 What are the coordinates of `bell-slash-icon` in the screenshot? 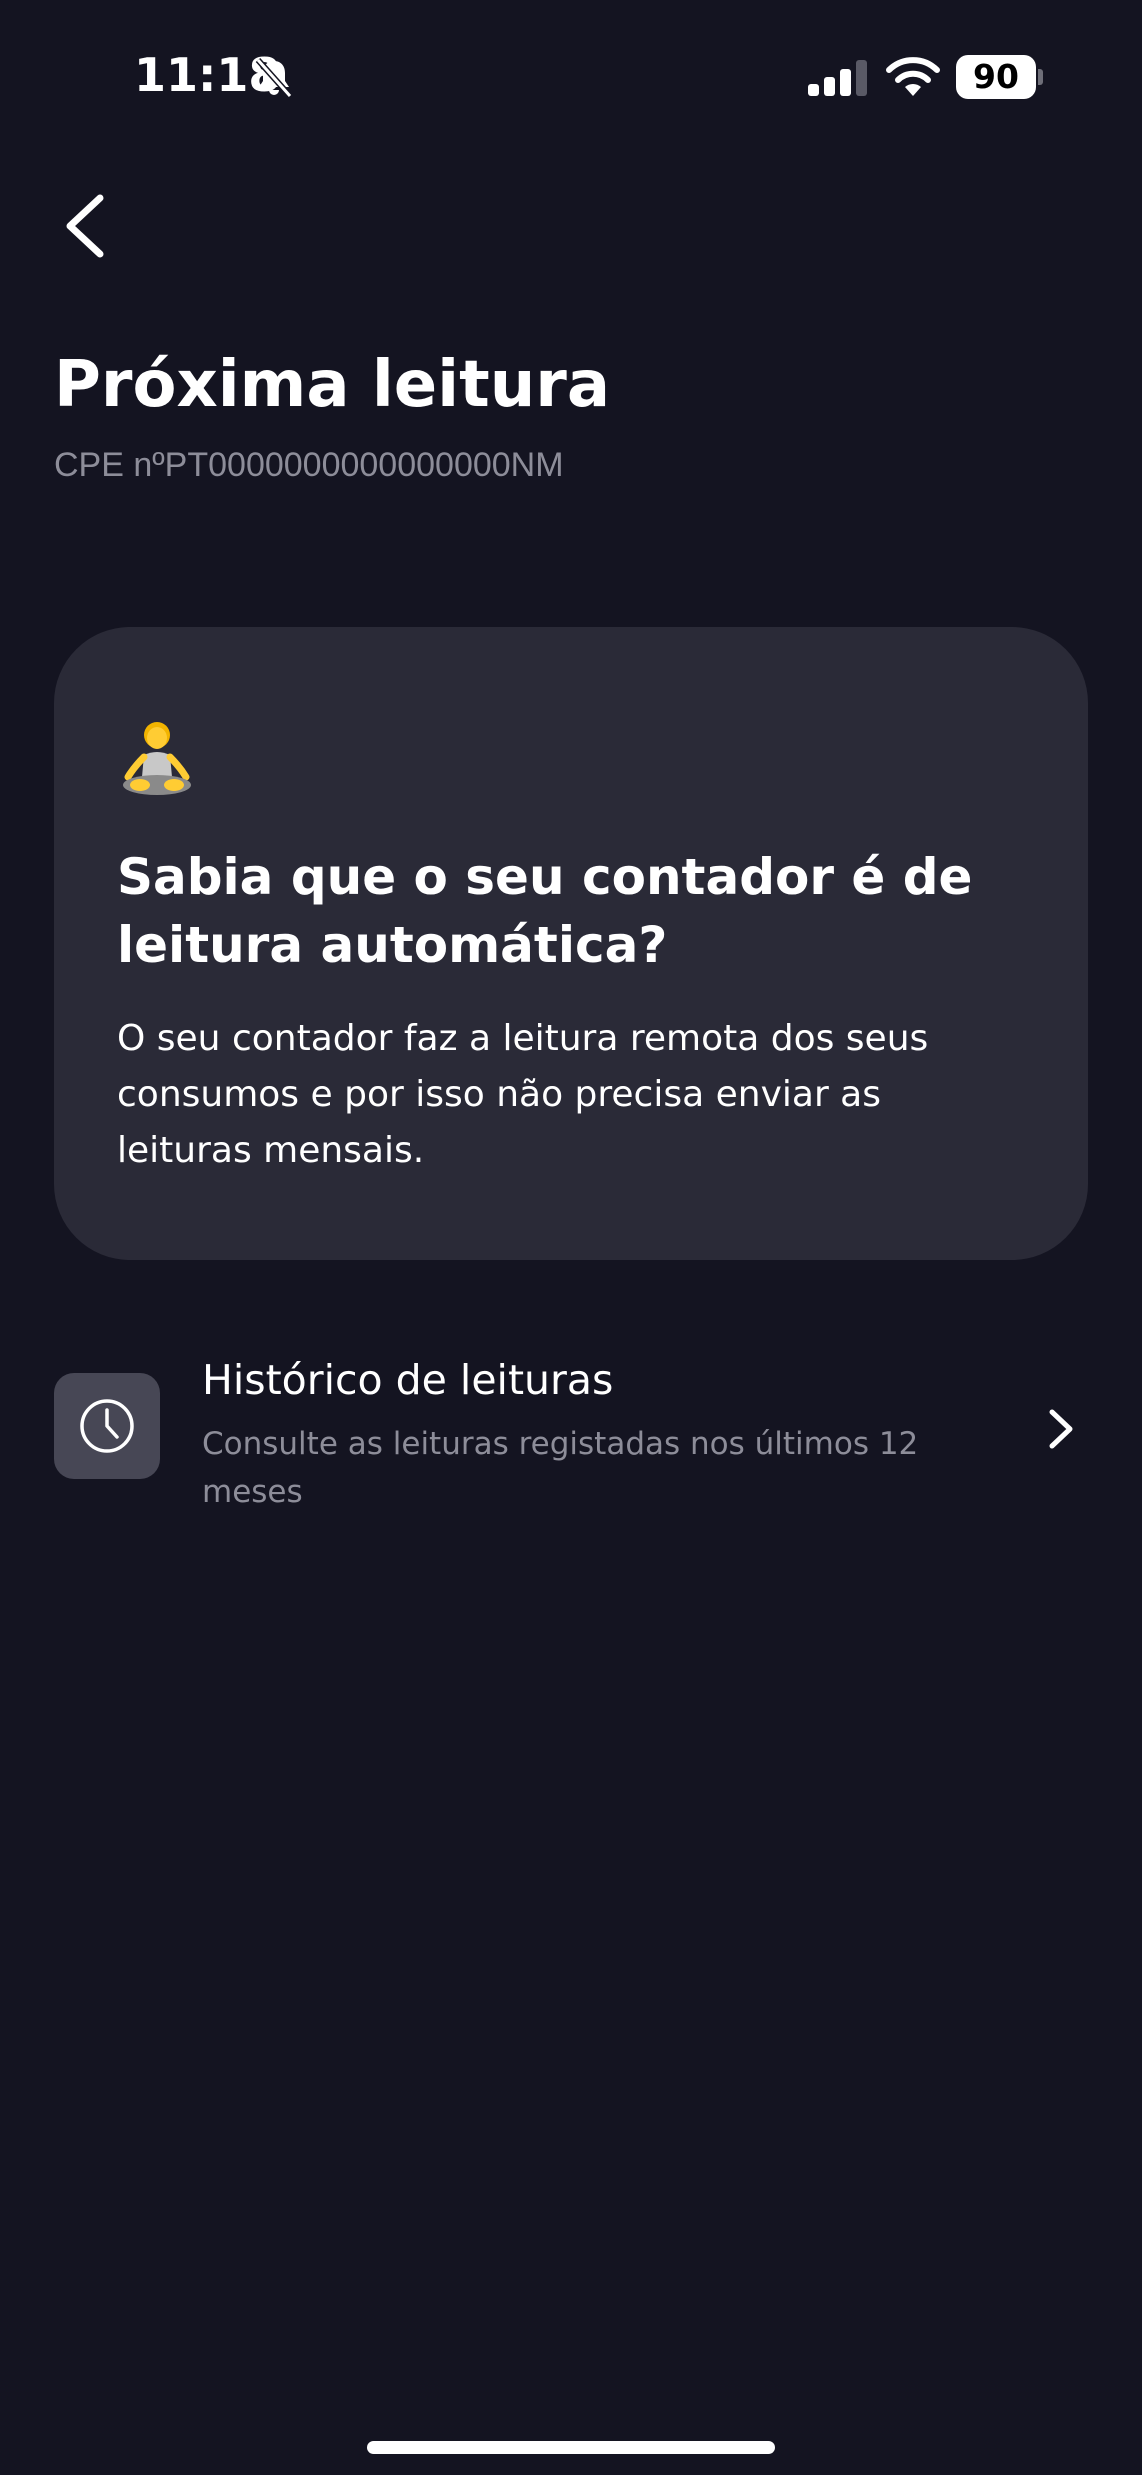 It's located at (274, 78).